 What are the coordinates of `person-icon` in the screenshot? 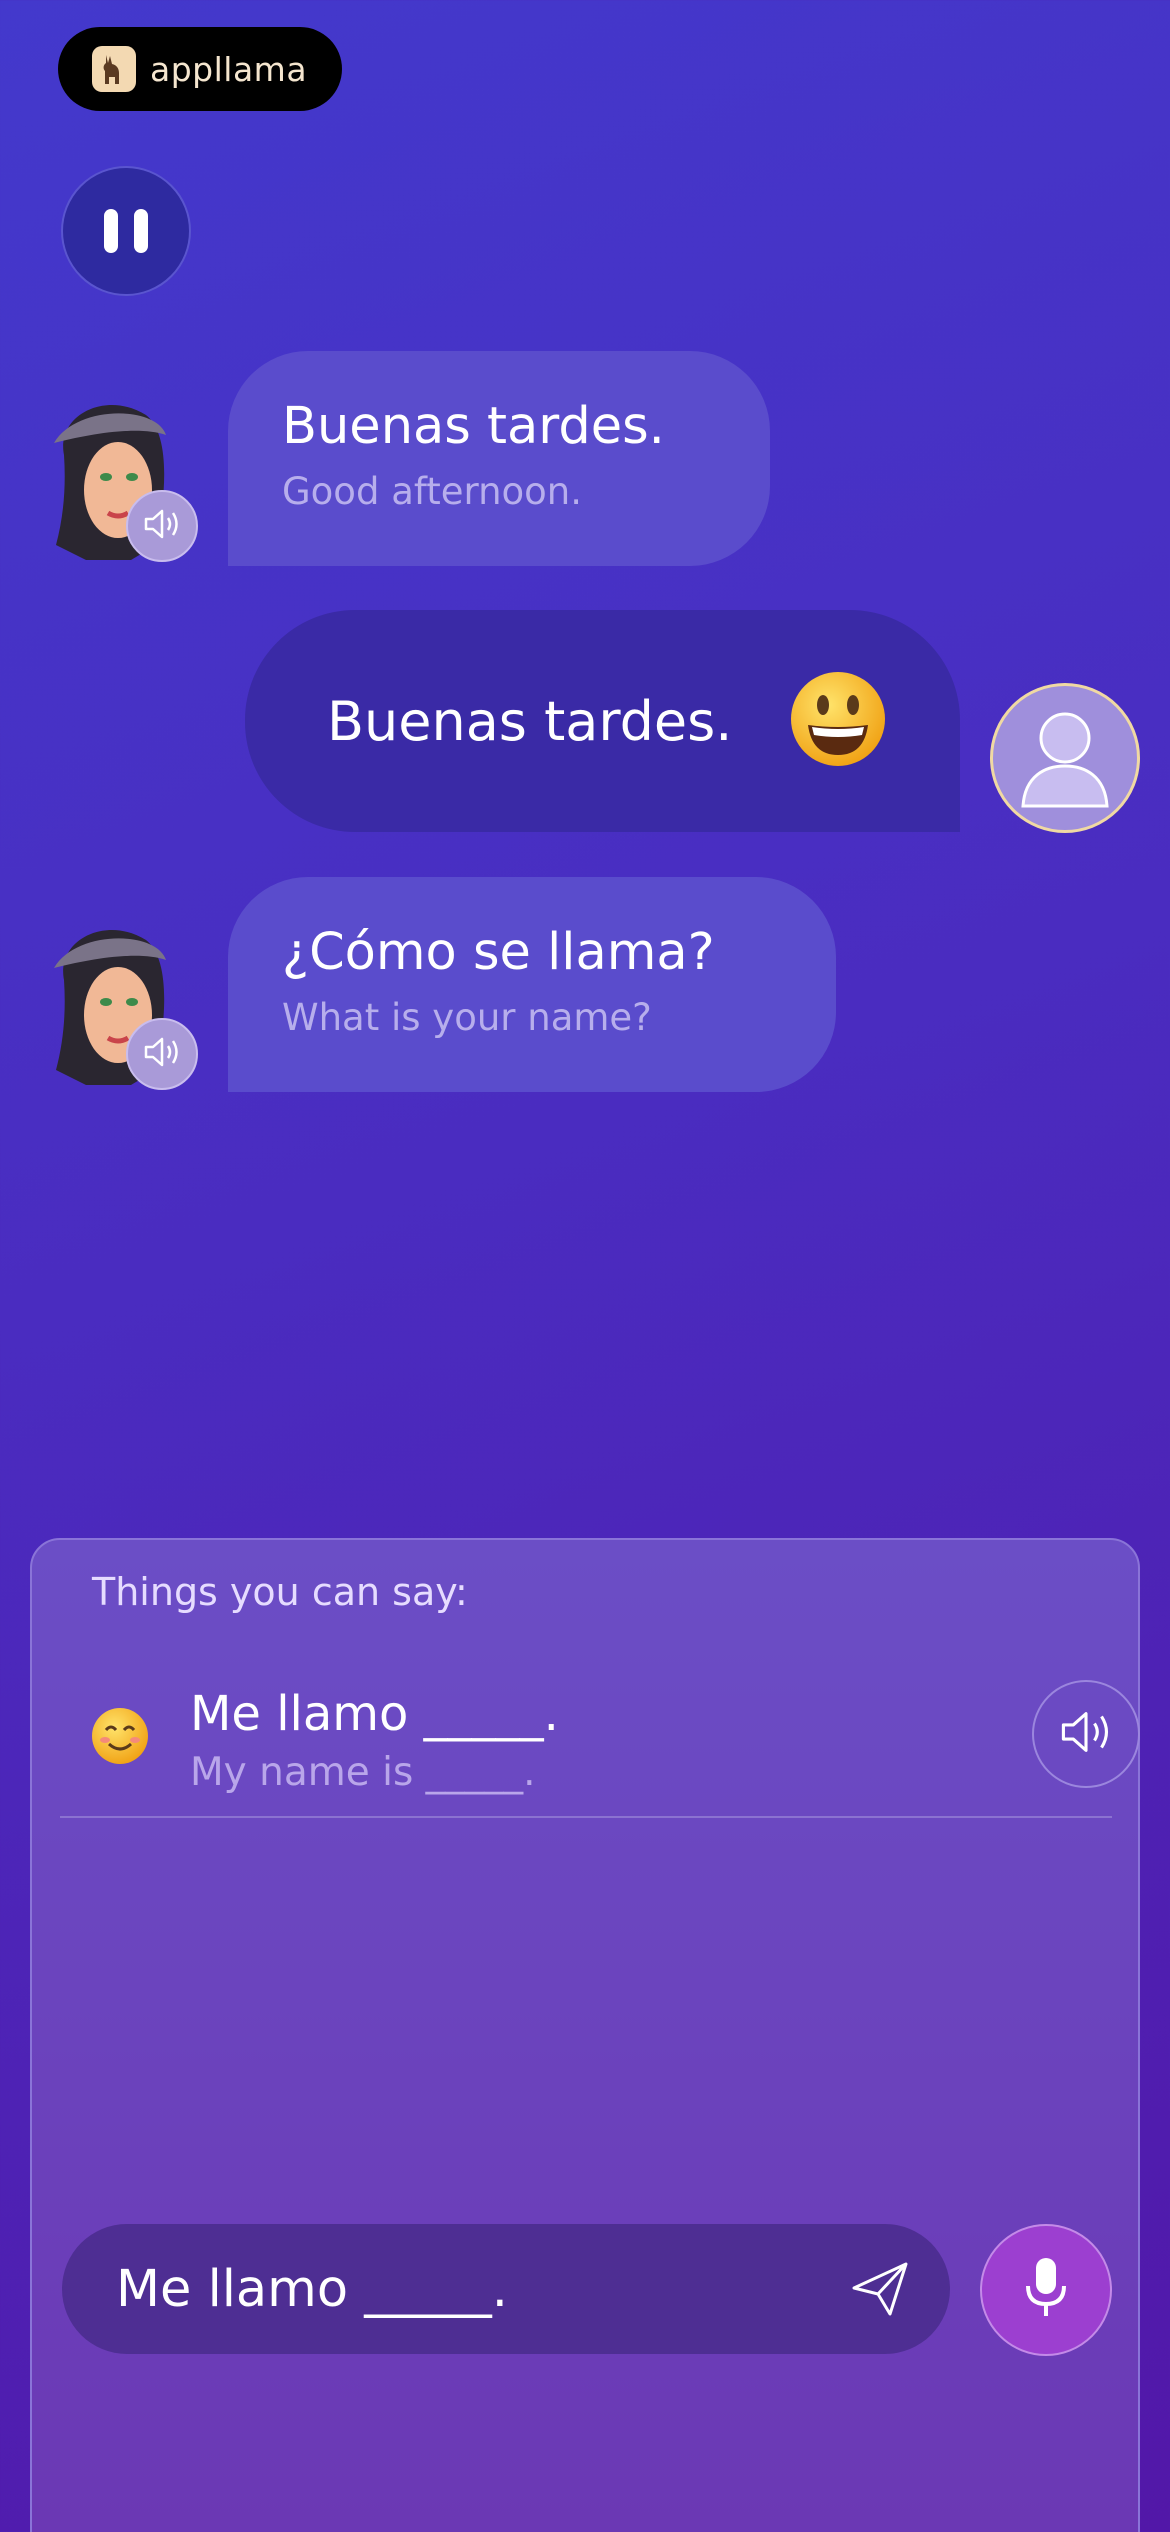 It's located at (1065, 758).